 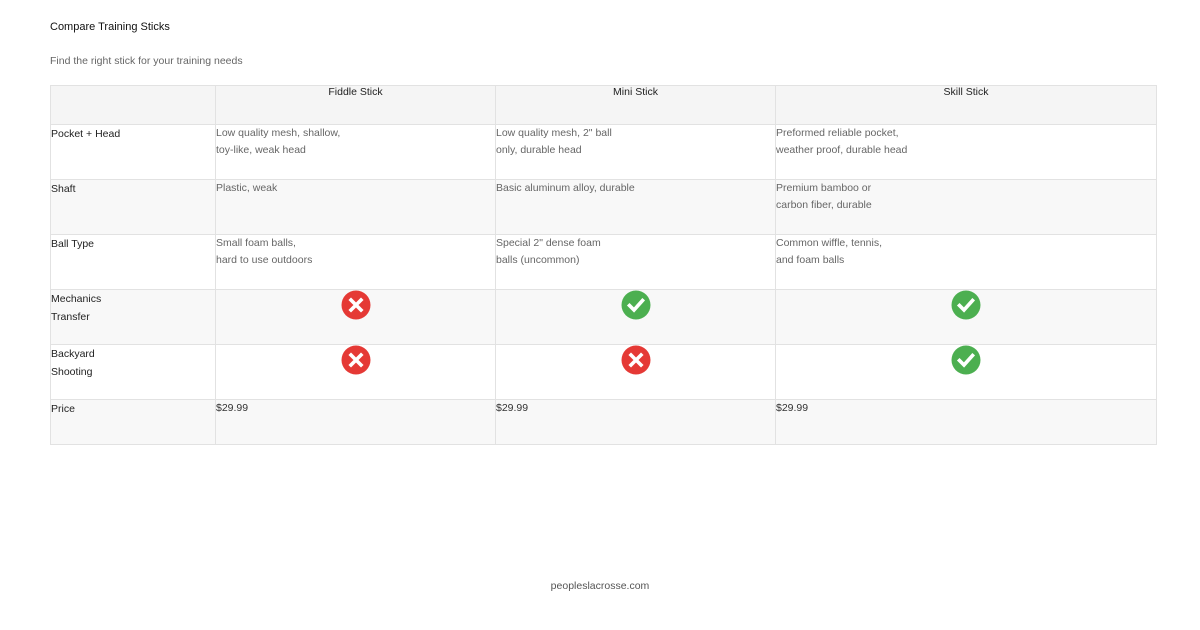 What do you see at coordinates (966, 262) in the screenshot?
I see `cell-ball-skill: Common wiffle, tennis, and foam balls` at bounding box center [966, 262].